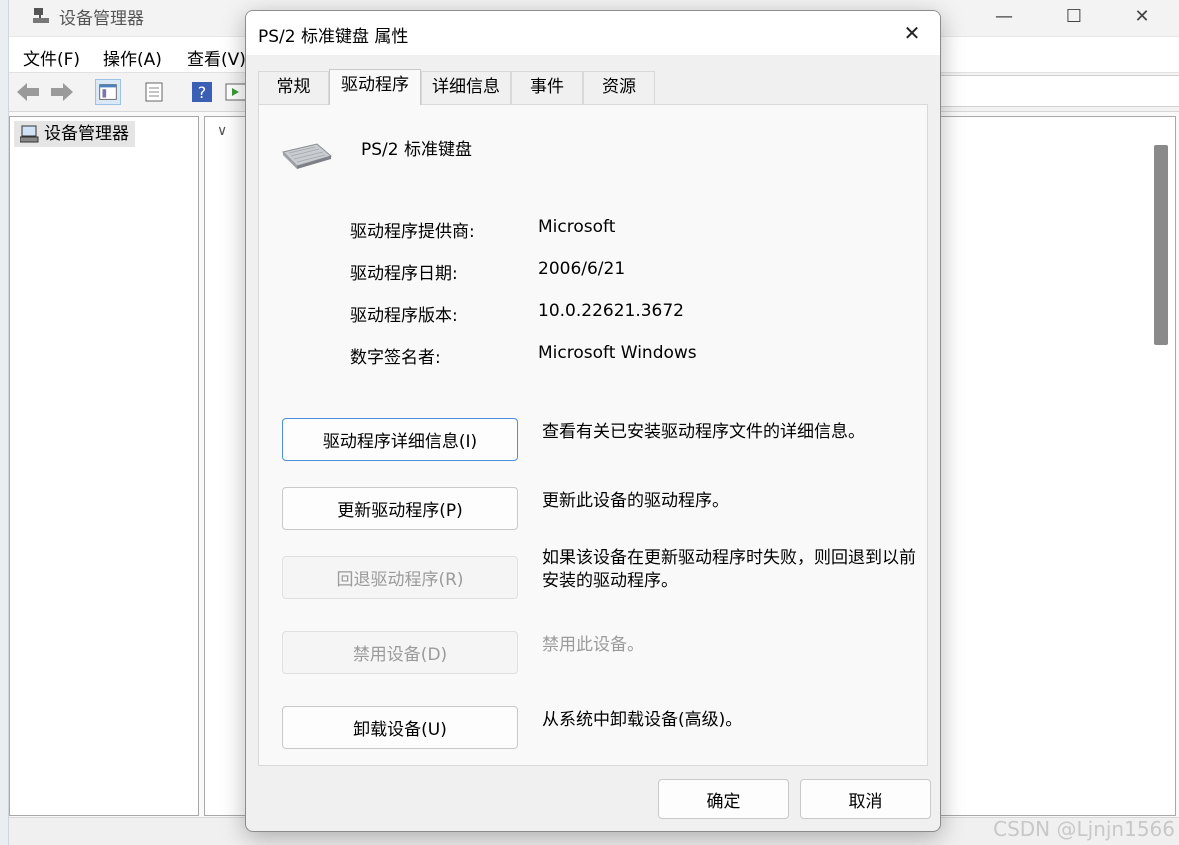 The height and width of the screenshot is (845, 1179). What do you see at coordinates (593, 645) in the screenshot?
I see `disable-device-description: 禁用此设备。` at bounding box center [593, 645].